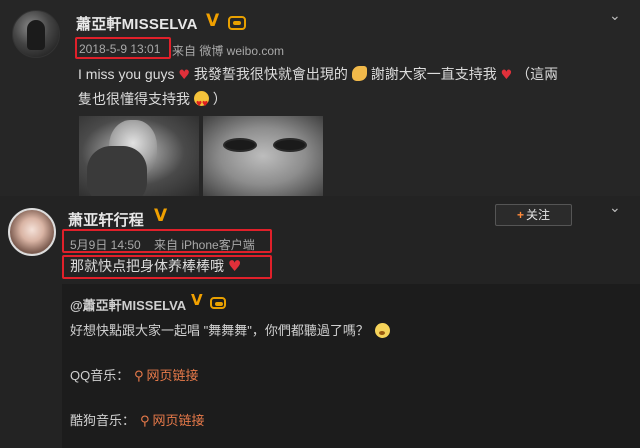  What do you see at coordinates (537, 74) in the screenshot?
I see `post-text-part: （這兩` at bounding box center [537, 74].